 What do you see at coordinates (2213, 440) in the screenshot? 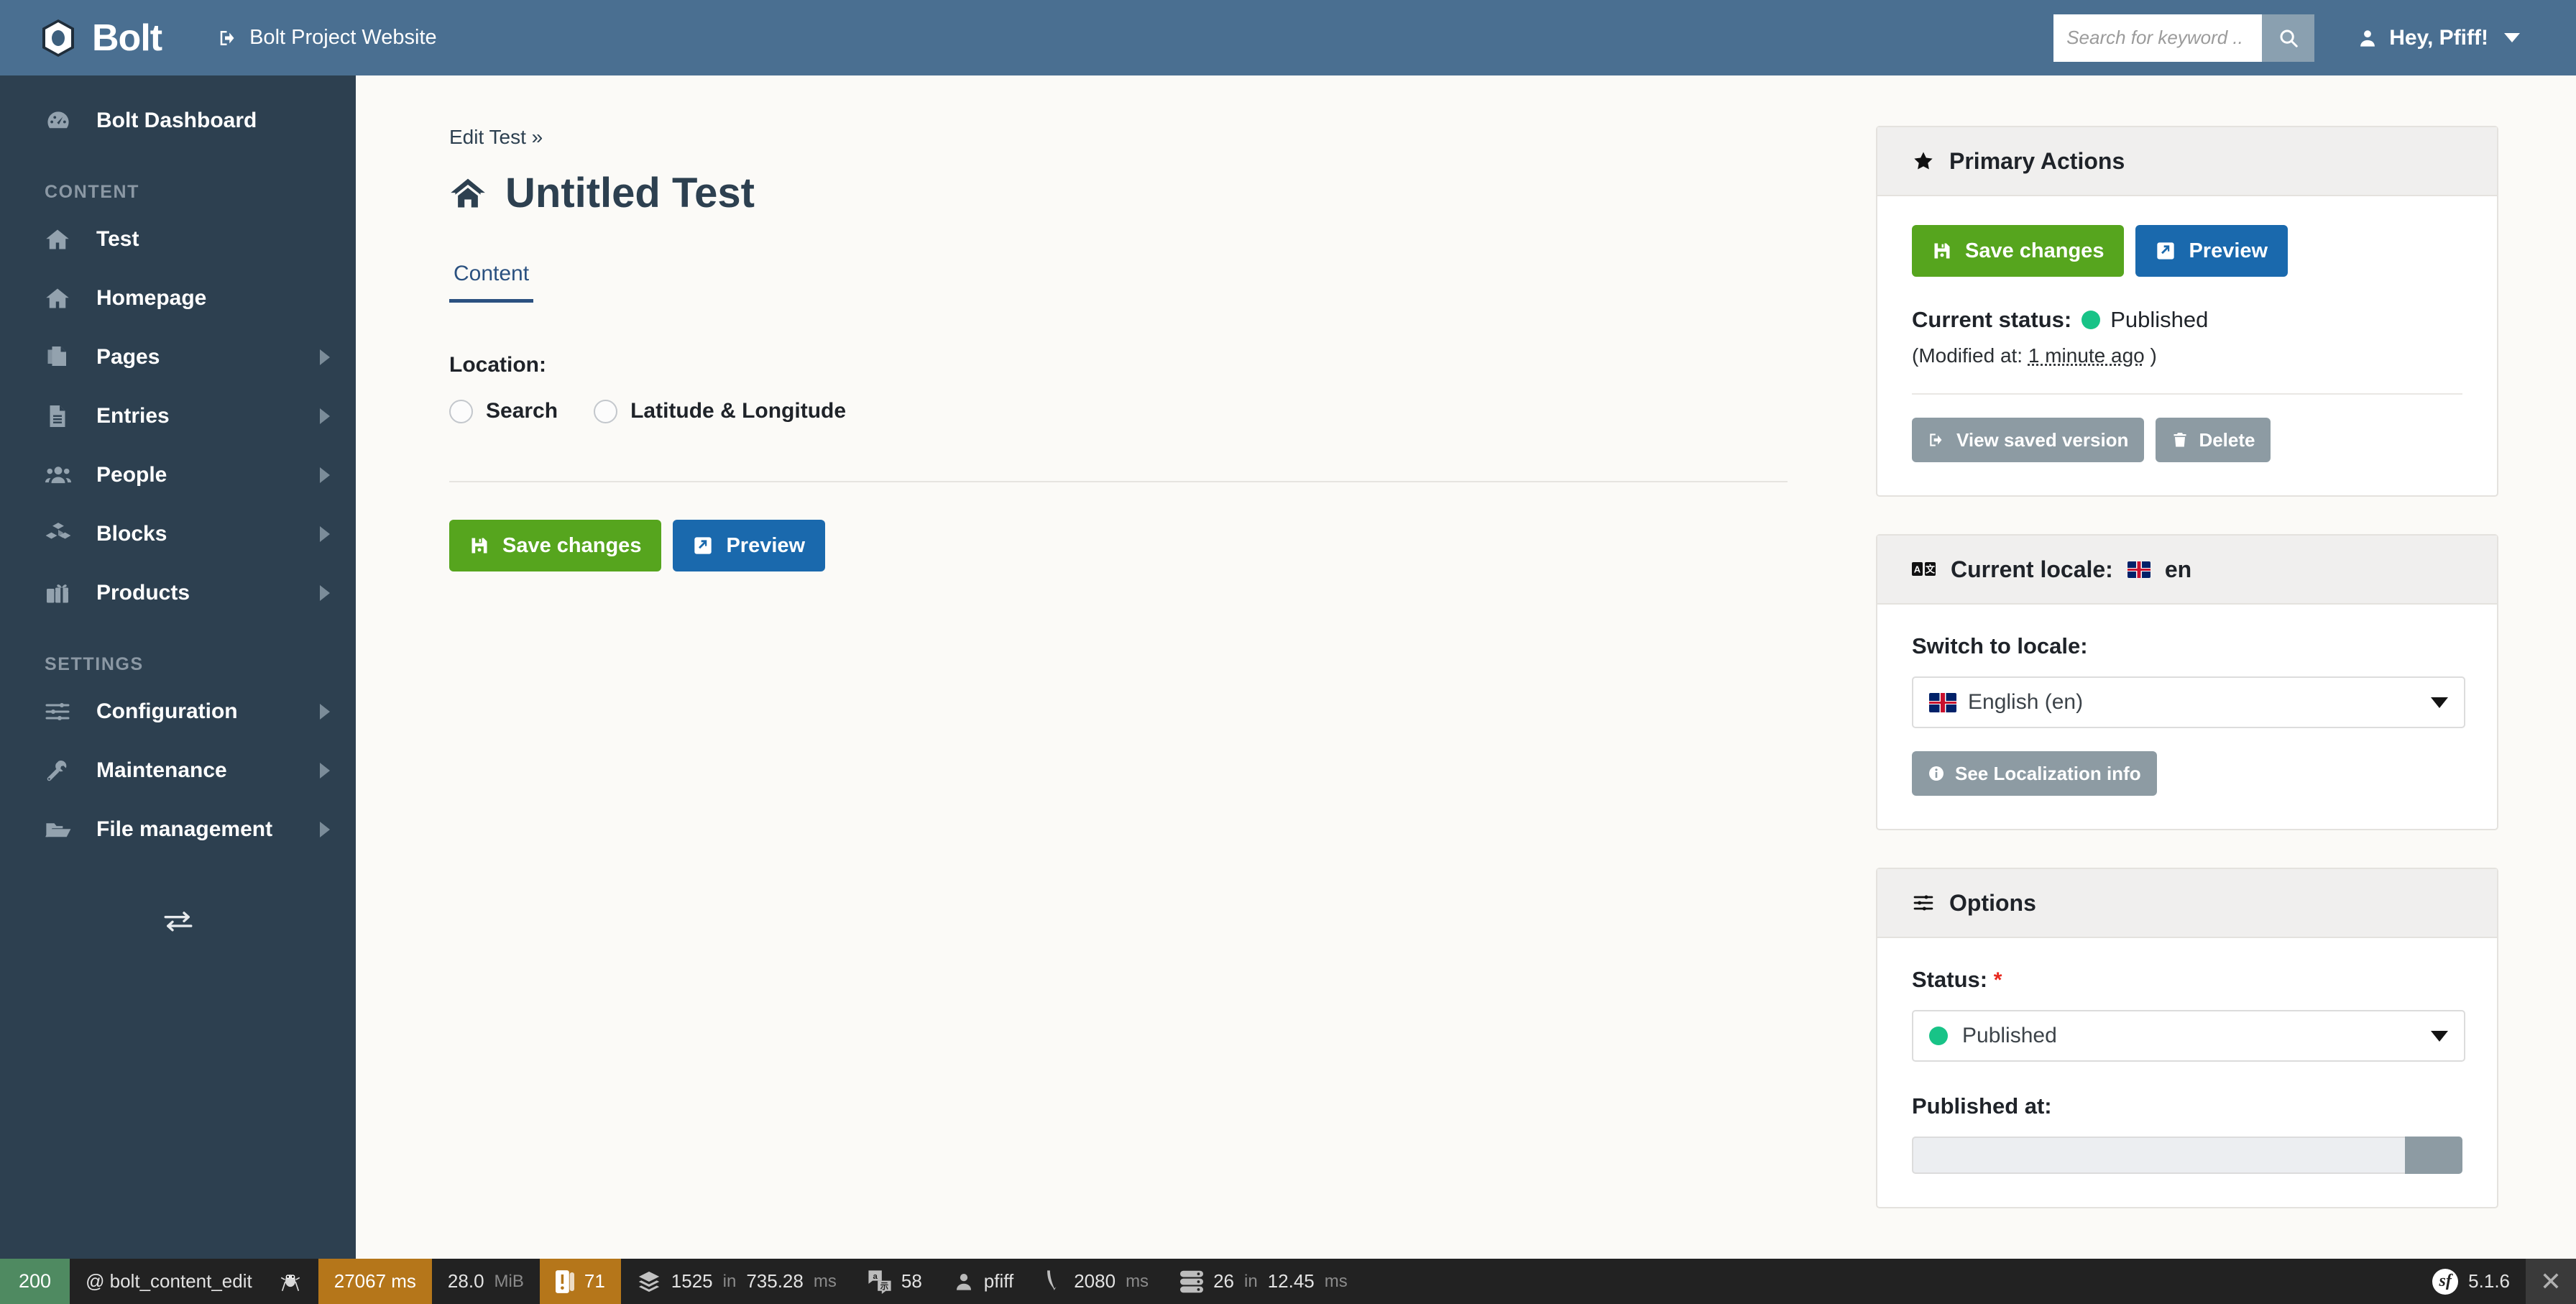
I see `delete-button: Delete` at bounding box center [2213, 440].